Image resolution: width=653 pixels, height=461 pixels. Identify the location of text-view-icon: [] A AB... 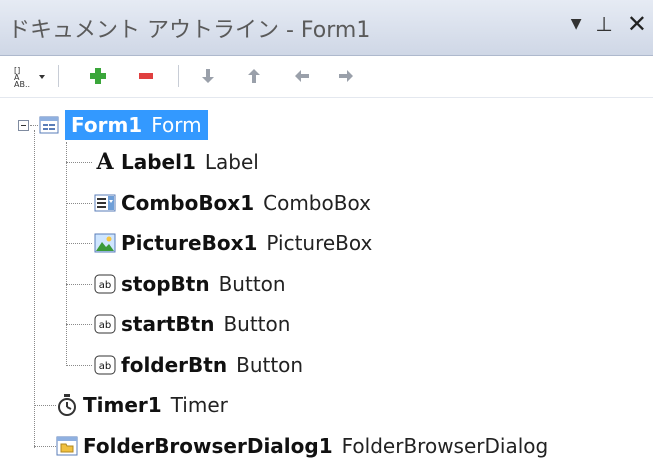
(29, 77).